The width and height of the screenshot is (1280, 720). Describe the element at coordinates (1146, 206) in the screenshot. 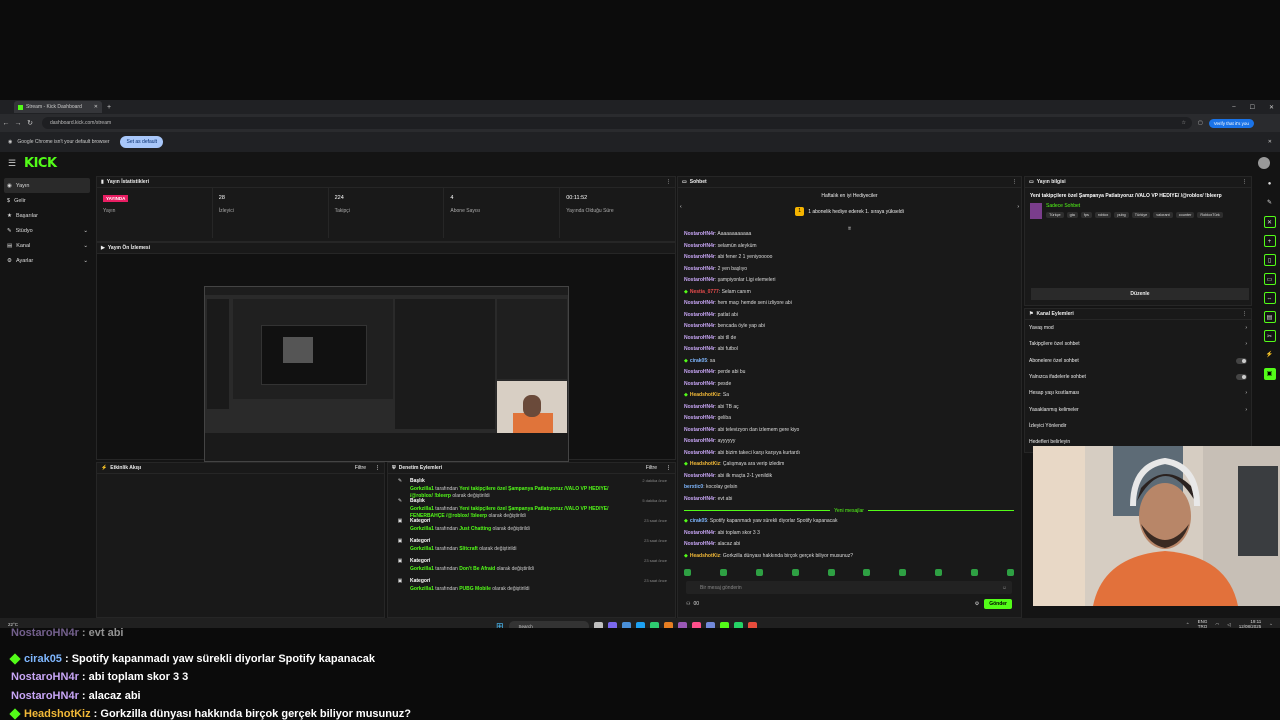

I see `category-name: Sadece Sohbet` at that location.